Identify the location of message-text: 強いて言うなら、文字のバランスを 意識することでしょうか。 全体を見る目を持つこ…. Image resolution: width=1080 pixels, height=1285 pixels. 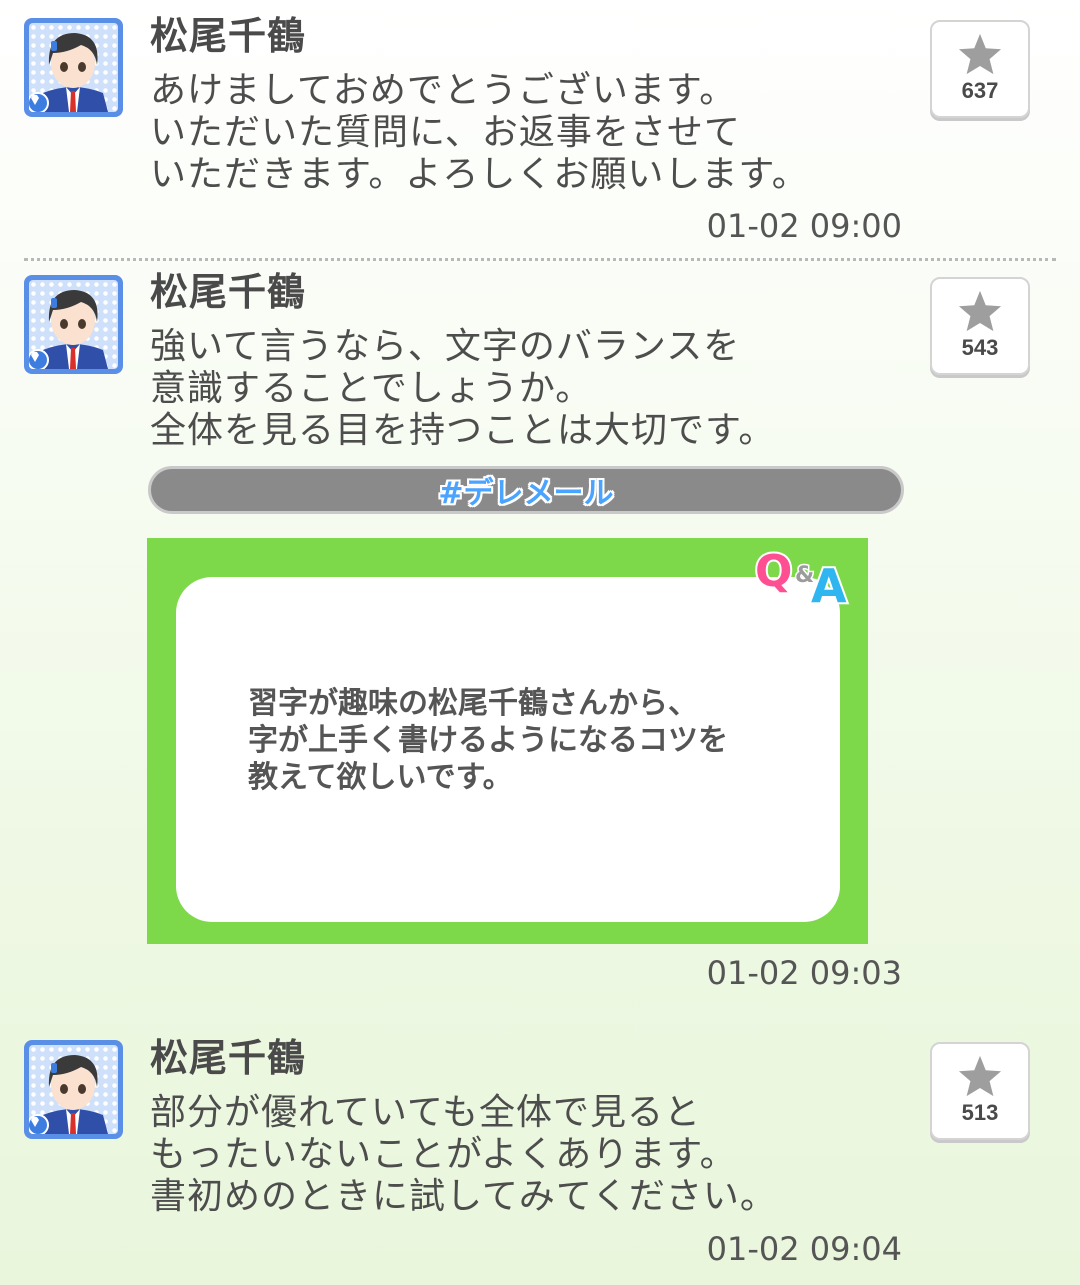
(463, 388).